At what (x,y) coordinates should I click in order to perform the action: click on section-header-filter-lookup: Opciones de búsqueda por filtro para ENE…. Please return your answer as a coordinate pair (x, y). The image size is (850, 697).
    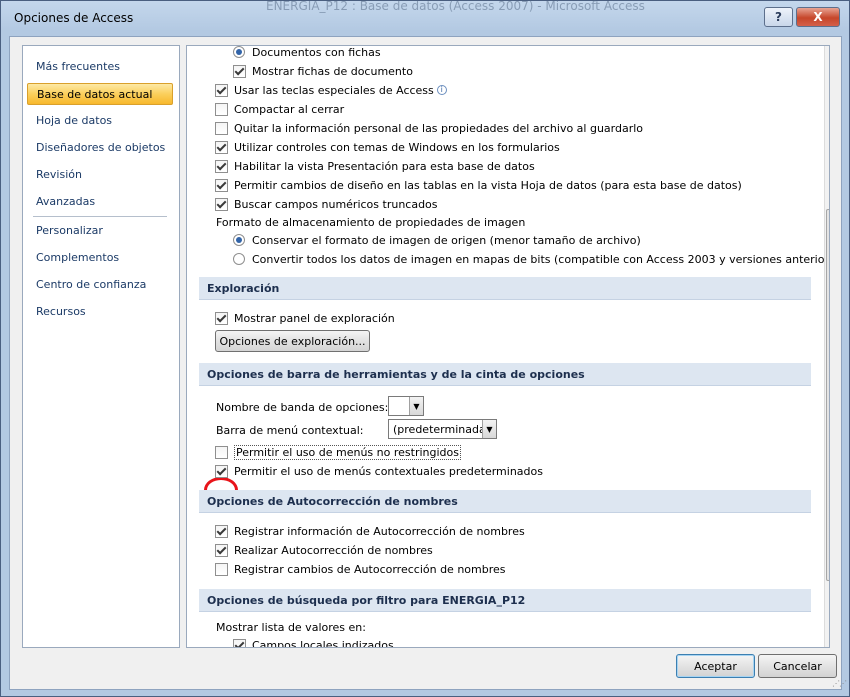
    Looking at the image, I should click on (505, 600).